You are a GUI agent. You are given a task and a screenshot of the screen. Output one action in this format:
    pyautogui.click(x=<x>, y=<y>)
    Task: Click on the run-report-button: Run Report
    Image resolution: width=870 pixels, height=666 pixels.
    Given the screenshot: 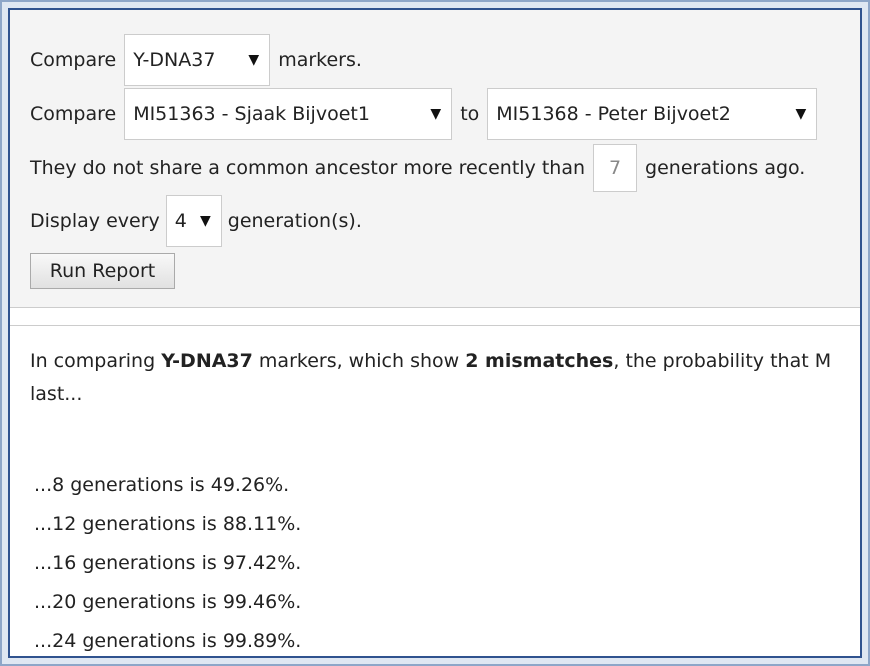 What is the action you would take?
    pyautogui.click(x=102, y=271)
    